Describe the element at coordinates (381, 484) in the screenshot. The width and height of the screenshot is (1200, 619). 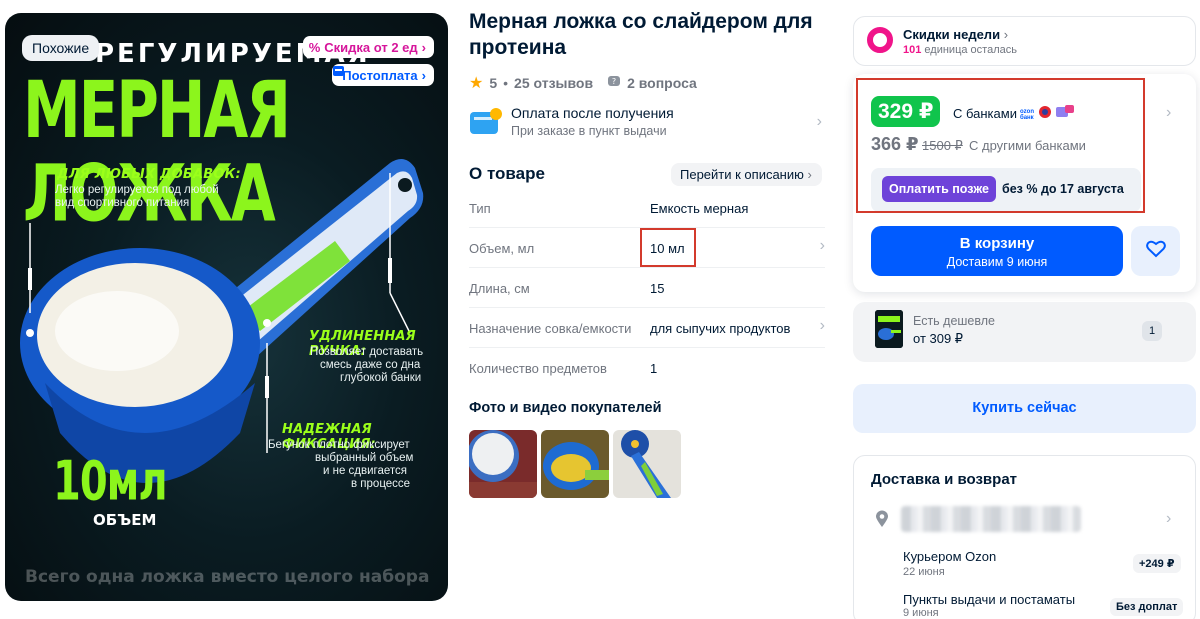
I see `callout-fixation-text-4: в процессе` at that location.